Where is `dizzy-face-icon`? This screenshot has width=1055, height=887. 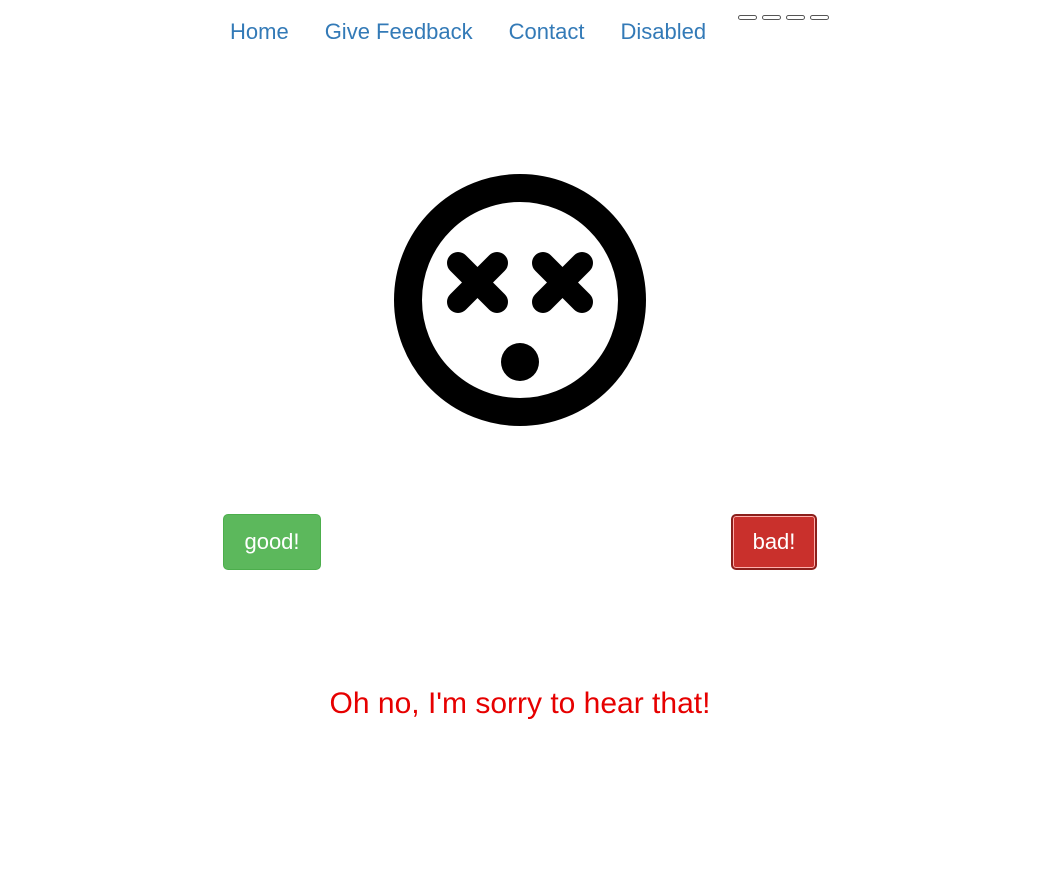 dizzy-face-icon is located at coordinates (520, 300).